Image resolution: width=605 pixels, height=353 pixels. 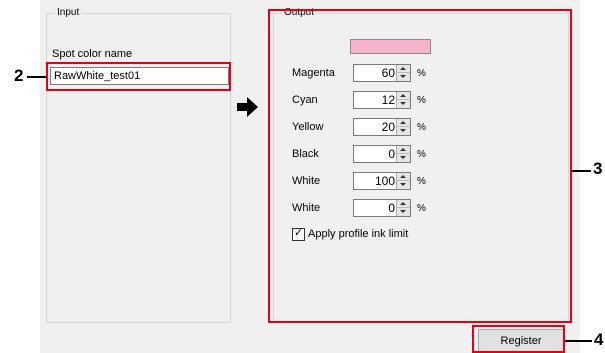 What do you see at coordinates (247, 107) in the screenshot?
I see `right-arrow-icon` at bounding box center [247, 107].